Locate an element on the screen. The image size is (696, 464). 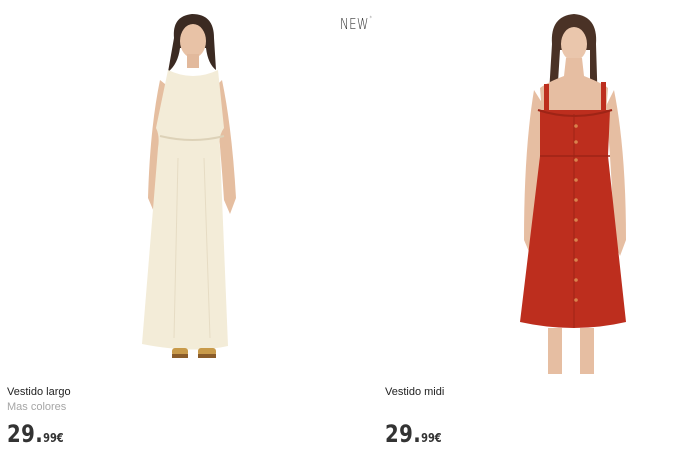
product-image-vestido-midi is located at coordinates (573, 193).